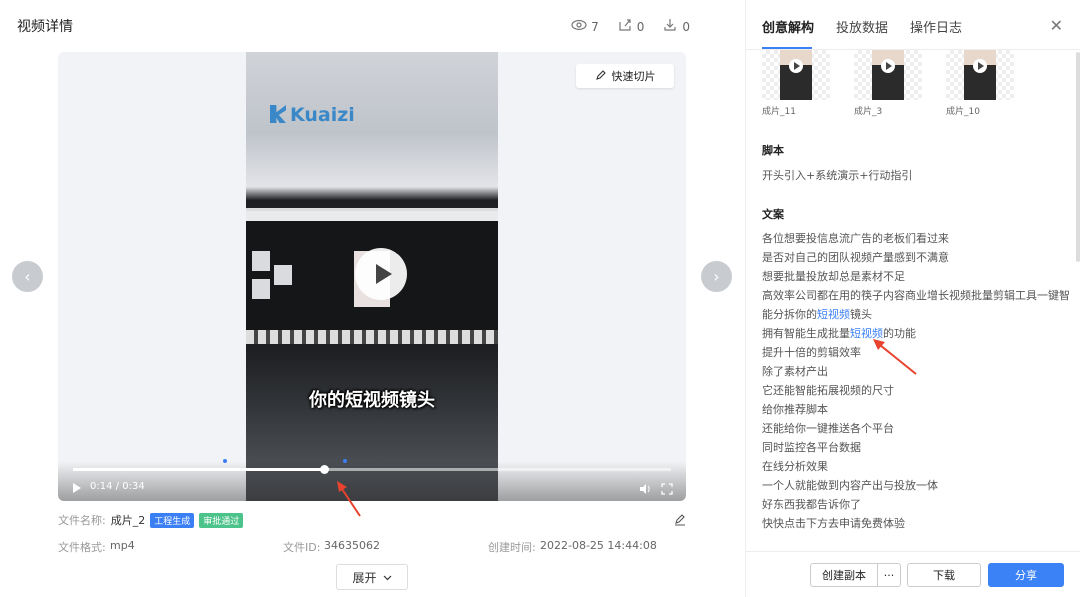 This screenshot has width=1080, height=597. I want to click on panel-tabs: 创意解构 投放数据 操作日志 ✕, so click(913, 25).